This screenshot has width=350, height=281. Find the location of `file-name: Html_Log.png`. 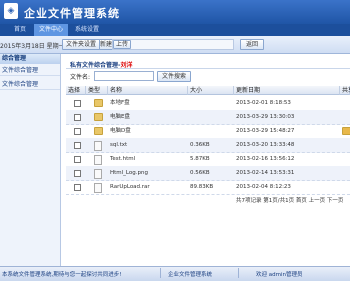

file-name: Html_Log.png is located at coordinates (129, 173).